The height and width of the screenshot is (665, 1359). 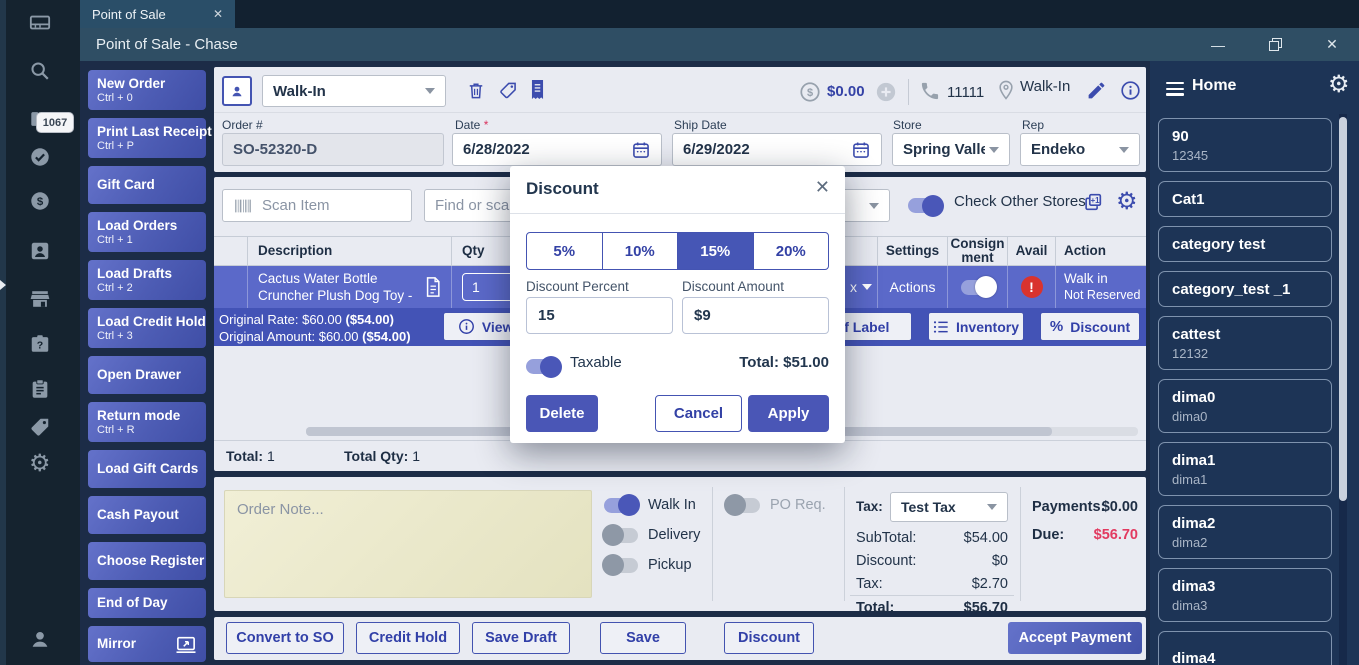 I want to click on rep-select: Endeko, so click(x=1080, y=149).